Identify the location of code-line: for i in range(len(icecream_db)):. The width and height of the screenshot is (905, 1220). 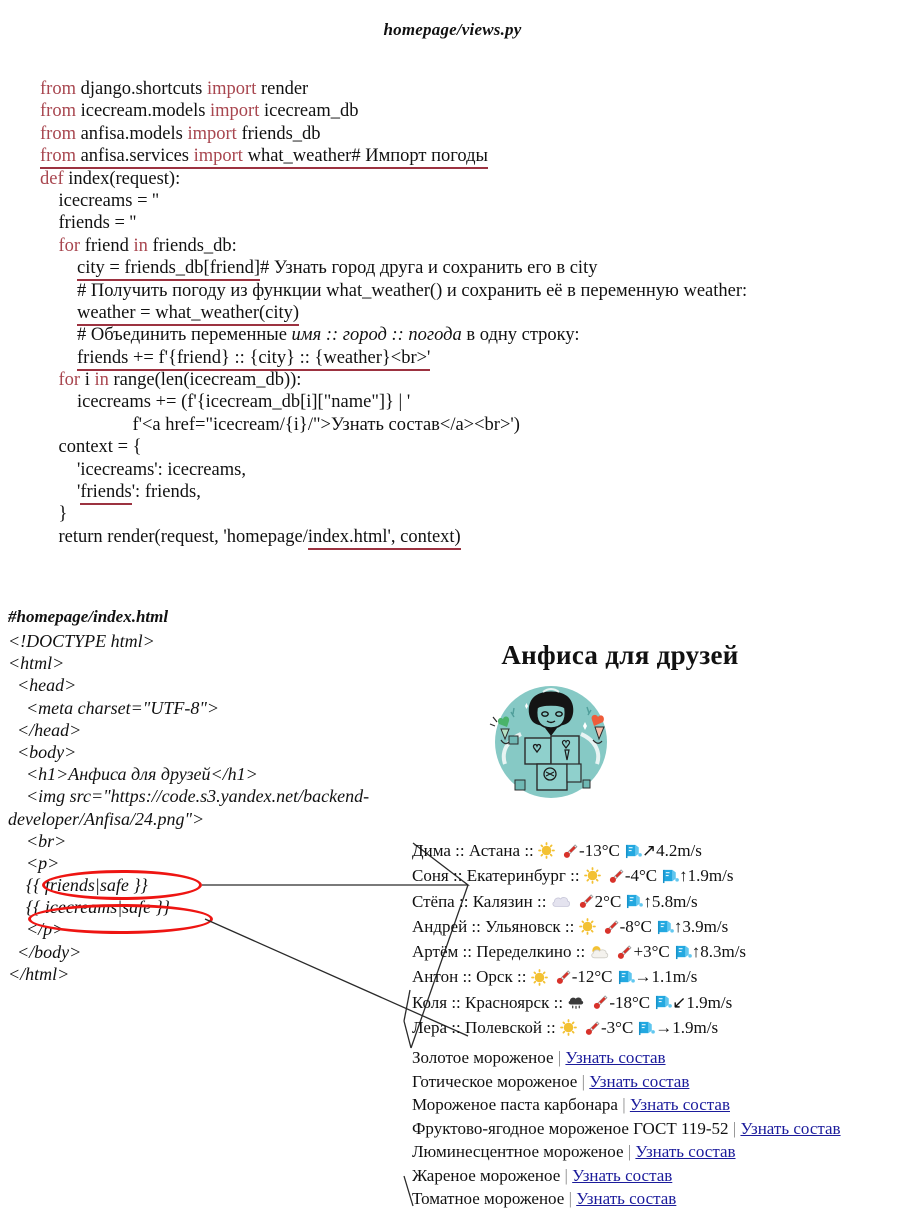
(180, 380).